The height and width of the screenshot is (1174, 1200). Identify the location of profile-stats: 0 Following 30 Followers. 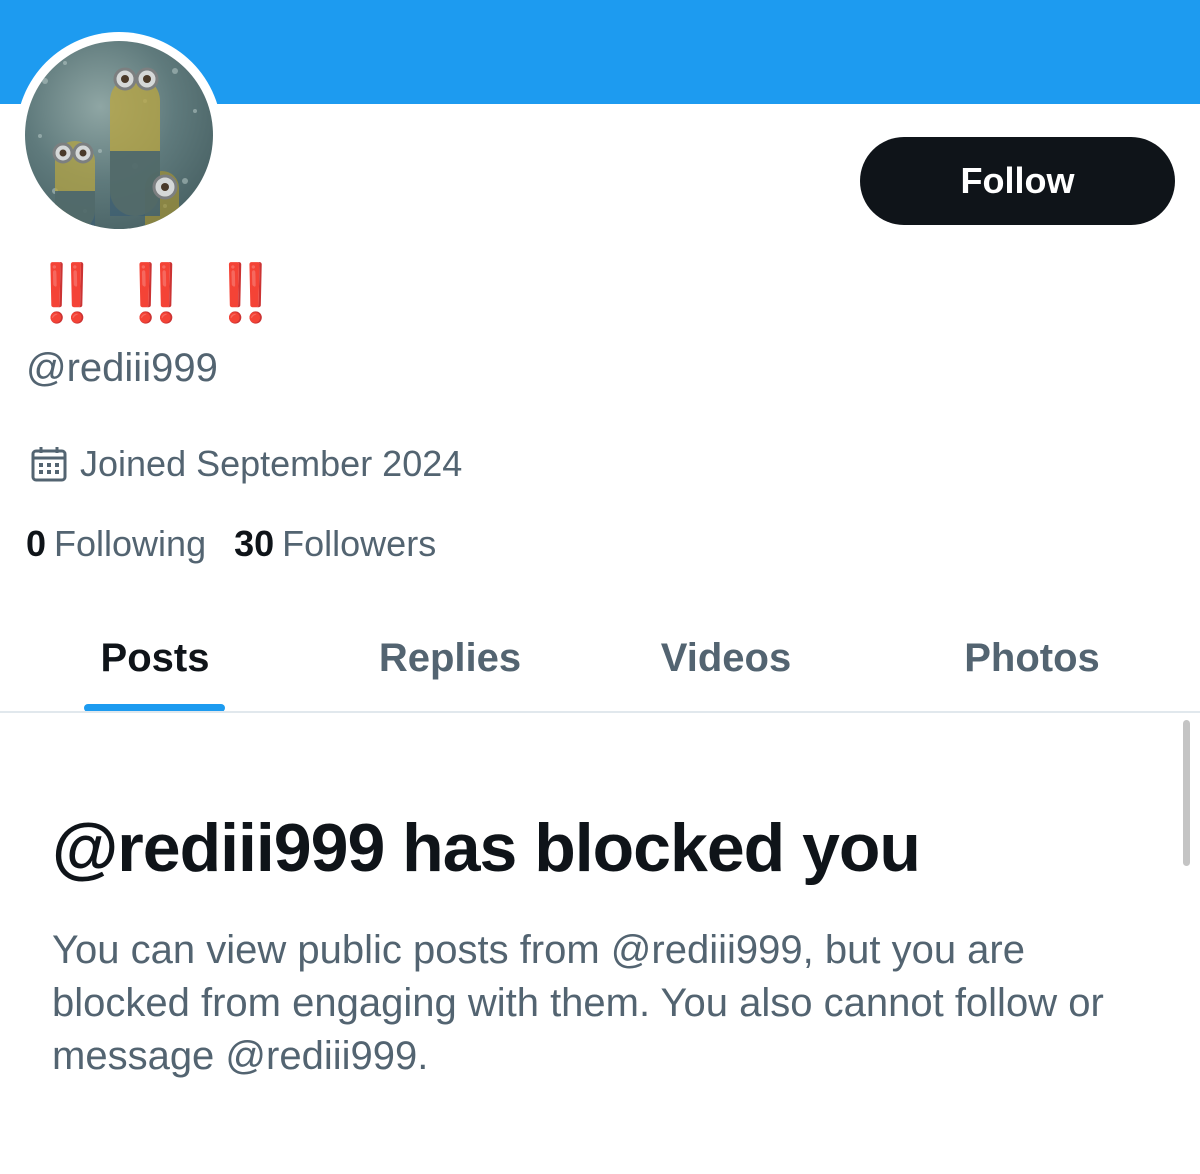
(245, 544).